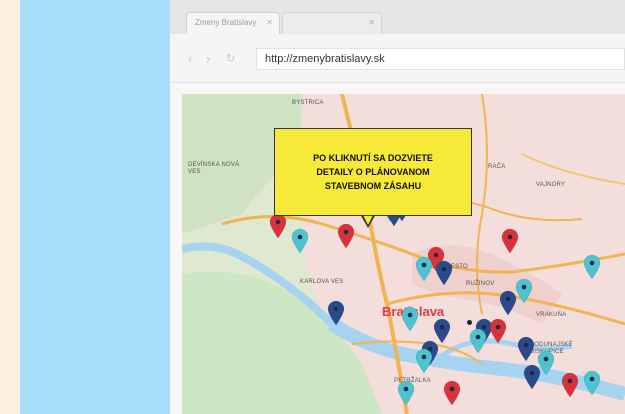 This screenshot has width=625, height=414. I want to click on address-bar: http://zmenybratislavy.sk, so click(440, 59).